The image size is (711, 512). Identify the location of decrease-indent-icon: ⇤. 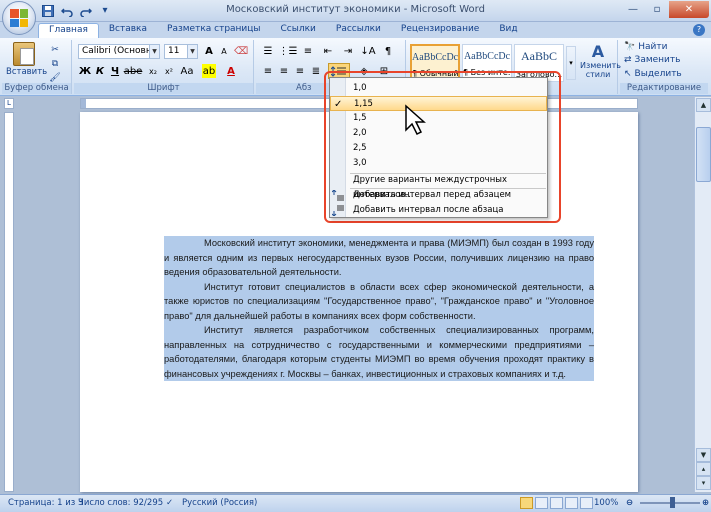
(328, 51).